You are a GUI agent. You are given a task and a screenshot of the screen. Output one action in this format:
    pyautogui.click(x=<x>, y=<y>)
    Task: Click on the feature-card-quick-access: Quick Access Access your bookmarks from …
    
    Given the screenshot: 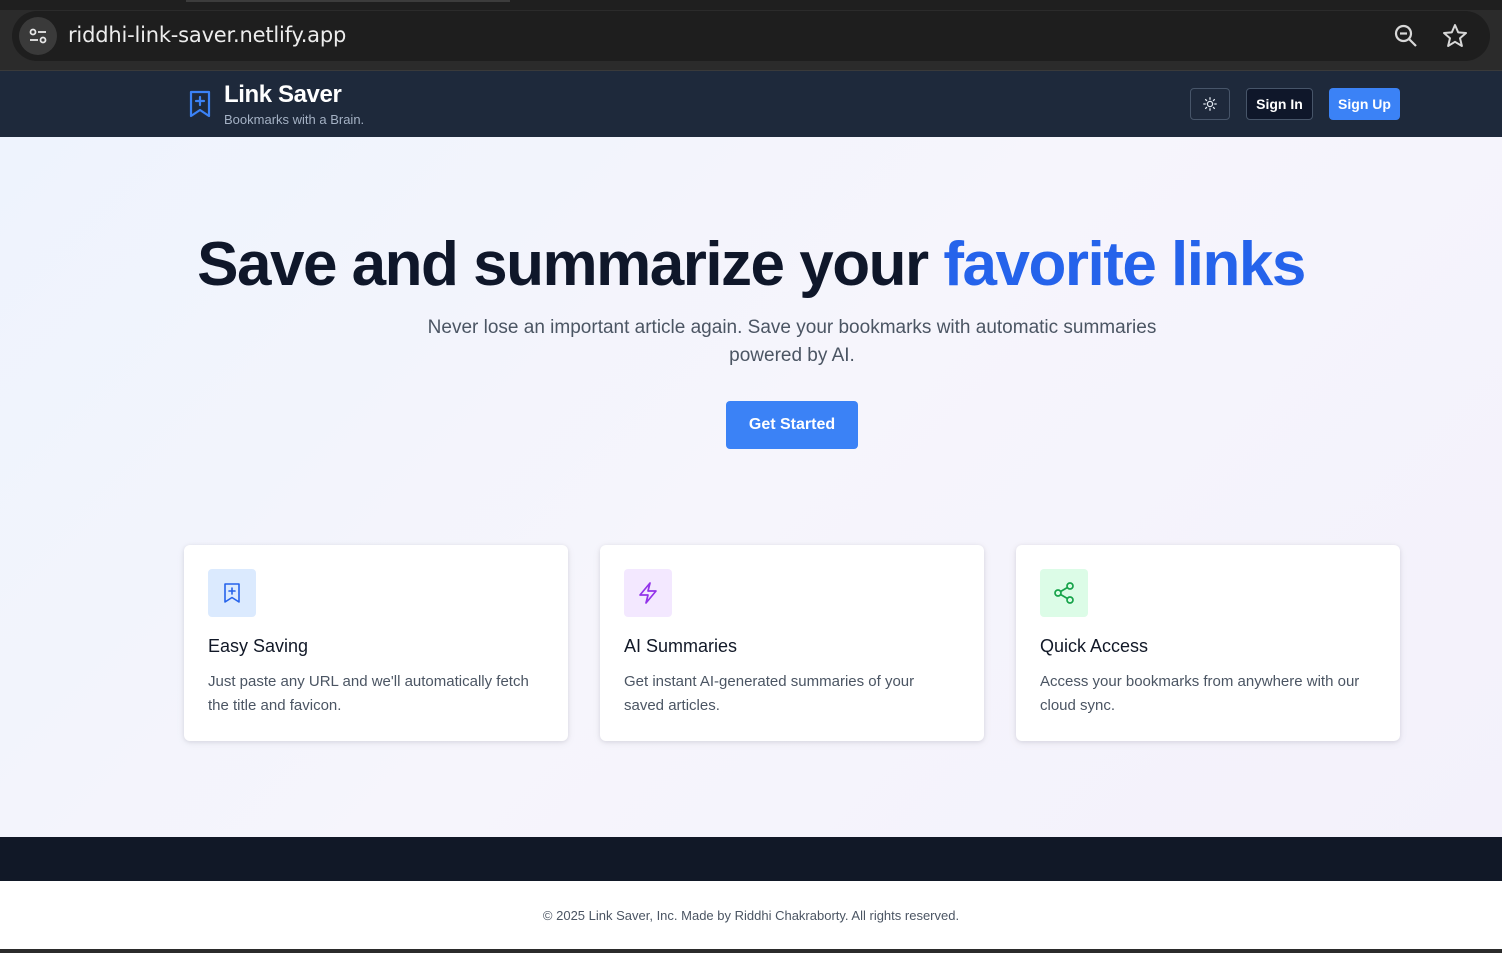 What is the action you would take?
    pyautogui.click(x=1208, y=643)
    